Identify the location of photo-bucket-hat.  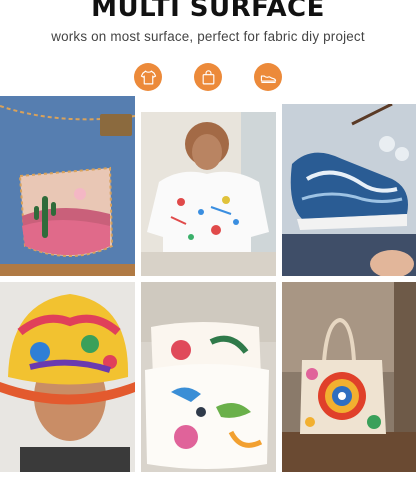
(67, 377).